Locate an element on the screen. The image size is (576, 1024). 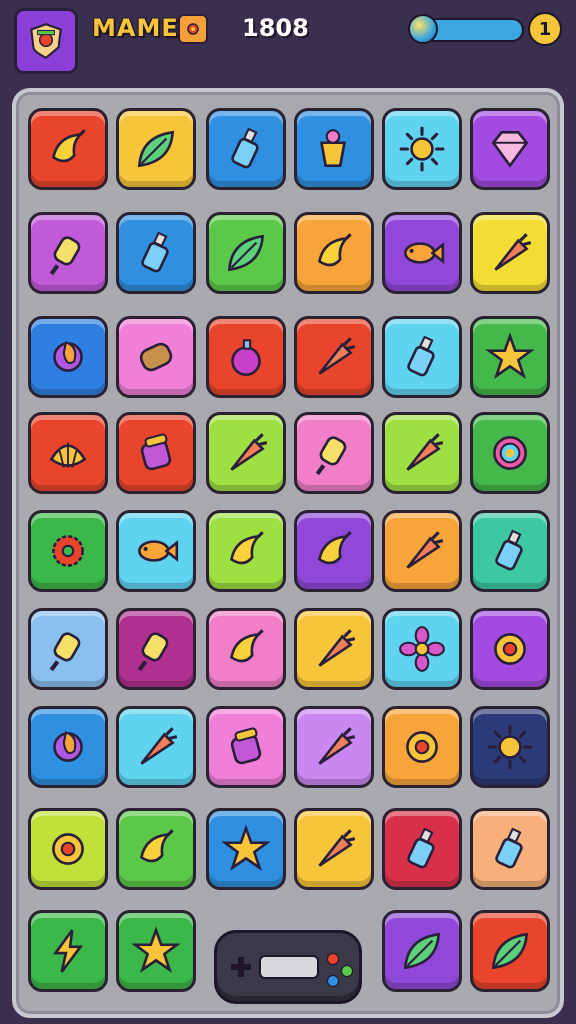
avatar is located at coordinates (46, 41).